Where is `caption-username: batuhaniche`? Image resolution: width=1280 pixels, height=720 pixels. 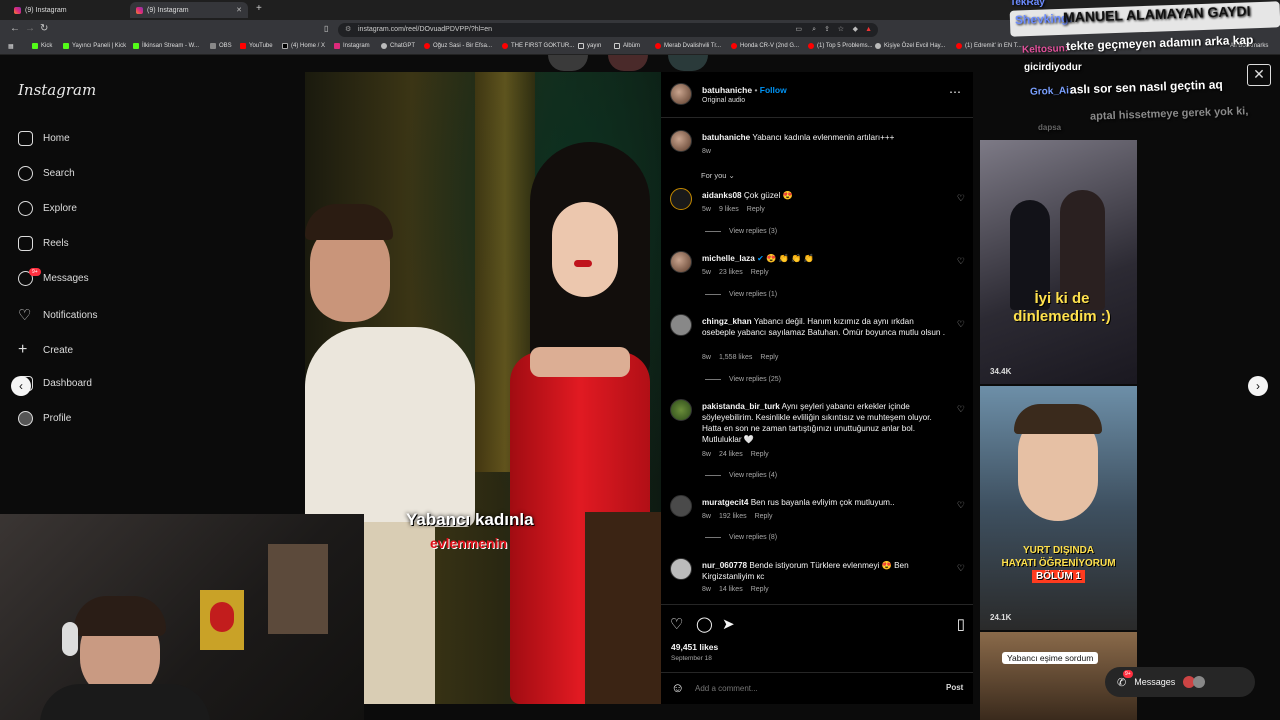 caption-username: batuhaniche is located at coordinates (726, 137).